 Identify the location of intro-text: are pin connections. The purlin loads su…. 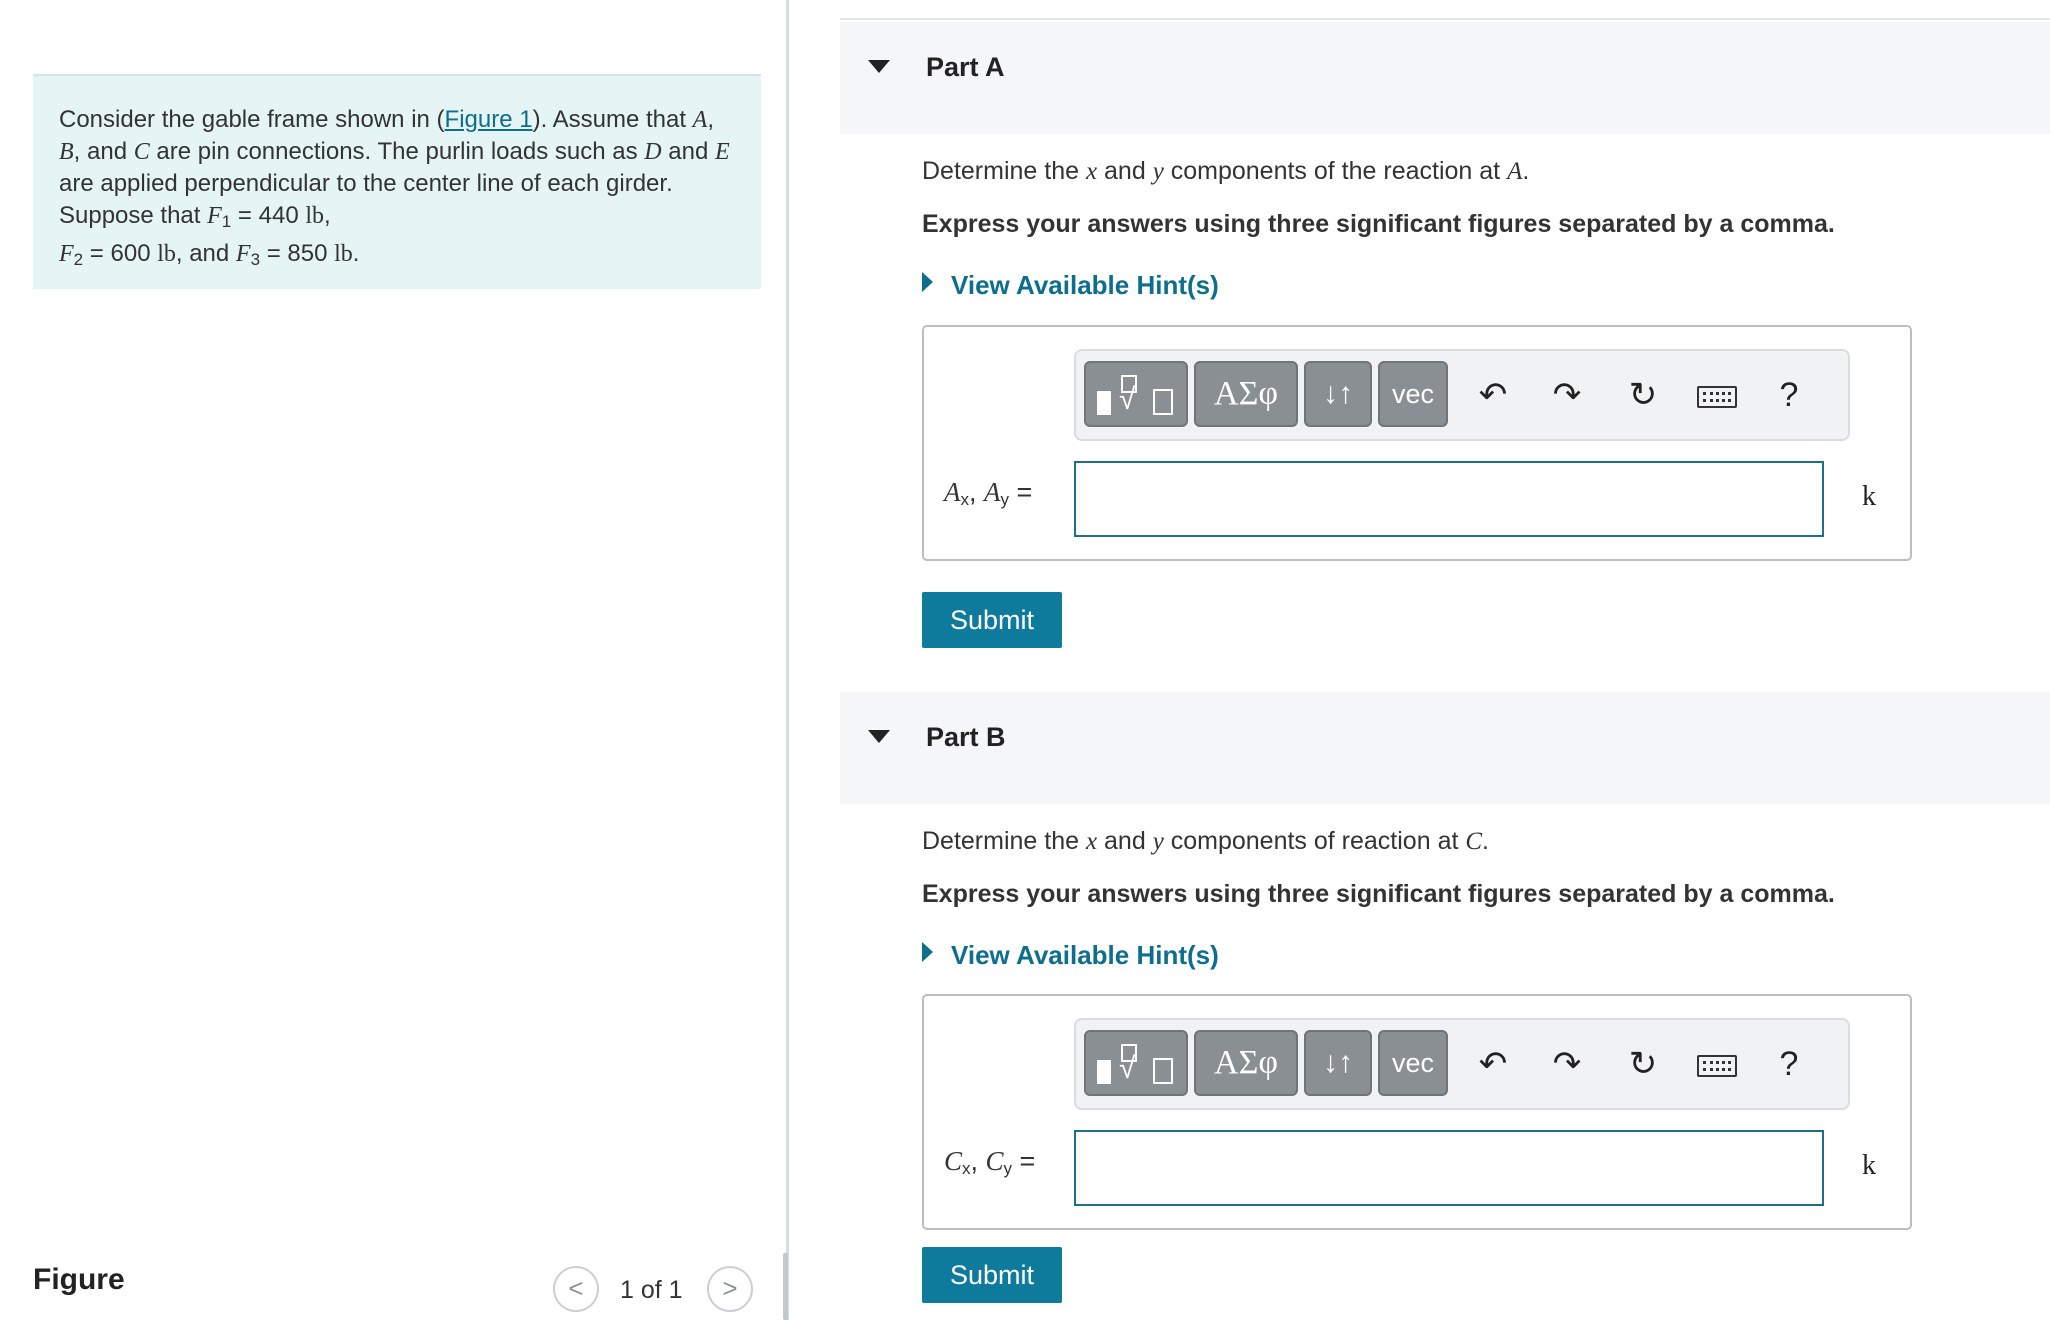
(397, 151).